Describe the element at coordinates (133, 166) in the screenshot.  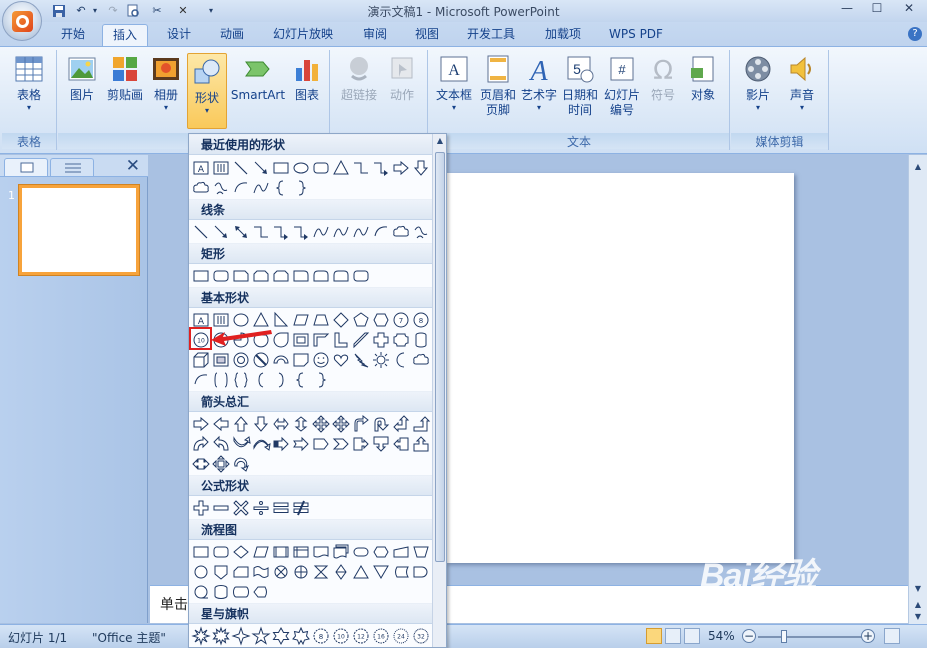
I see `close-panel-icon: ✕` at that location.